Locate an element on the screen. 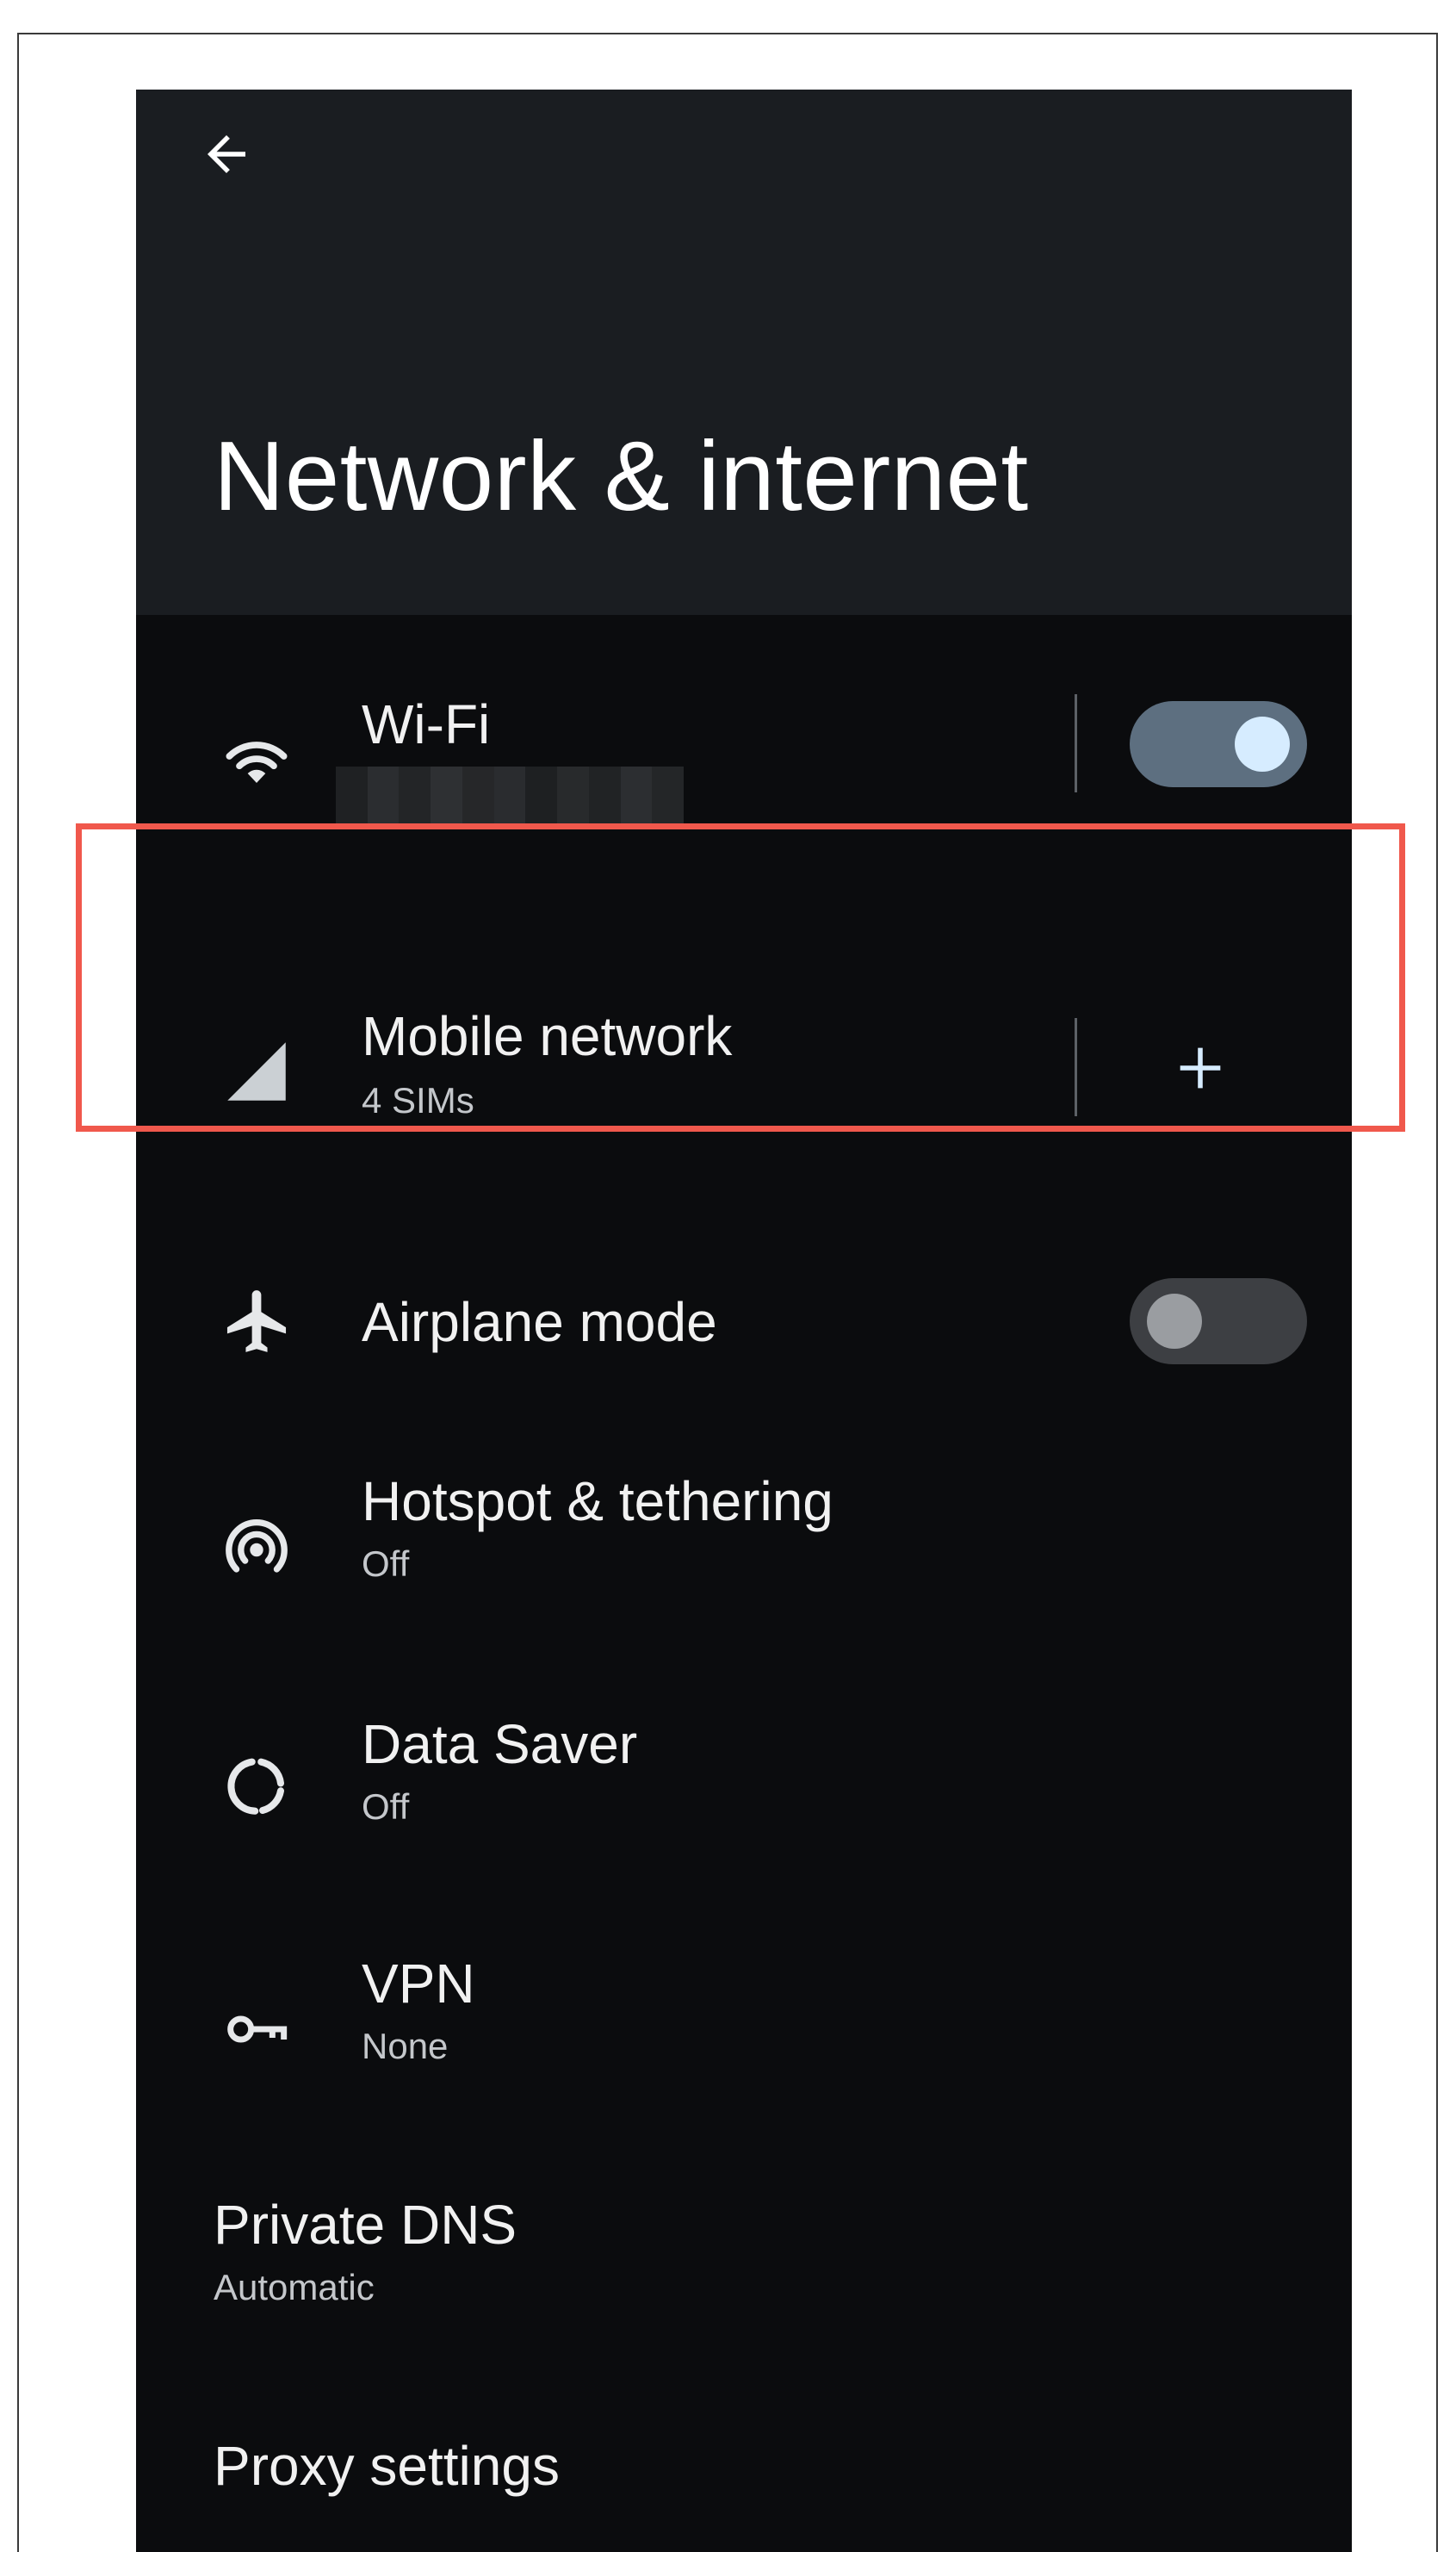  private-dns-subtitle: Automatic is located at coordinates (295, 2287).